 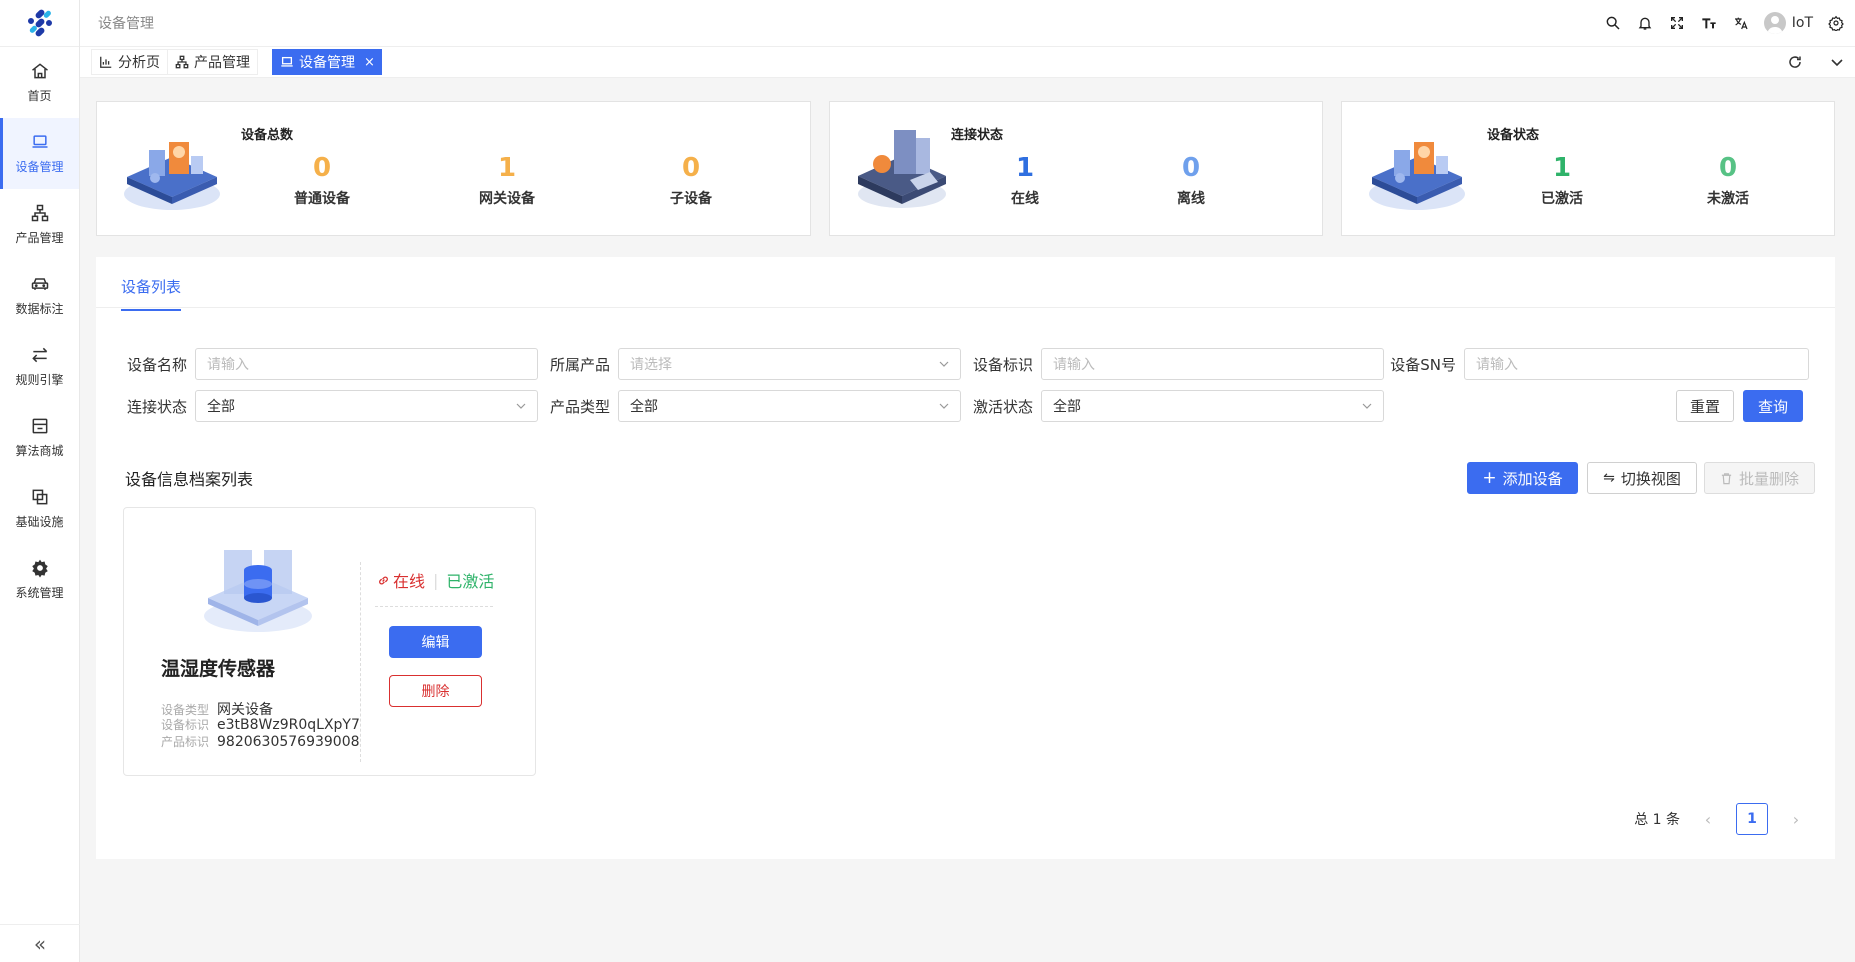 What do you see at coordinates (1212, 406) in the screenshot?
I see `activate-status-select: 全部` at bounding box center [1212, 406].